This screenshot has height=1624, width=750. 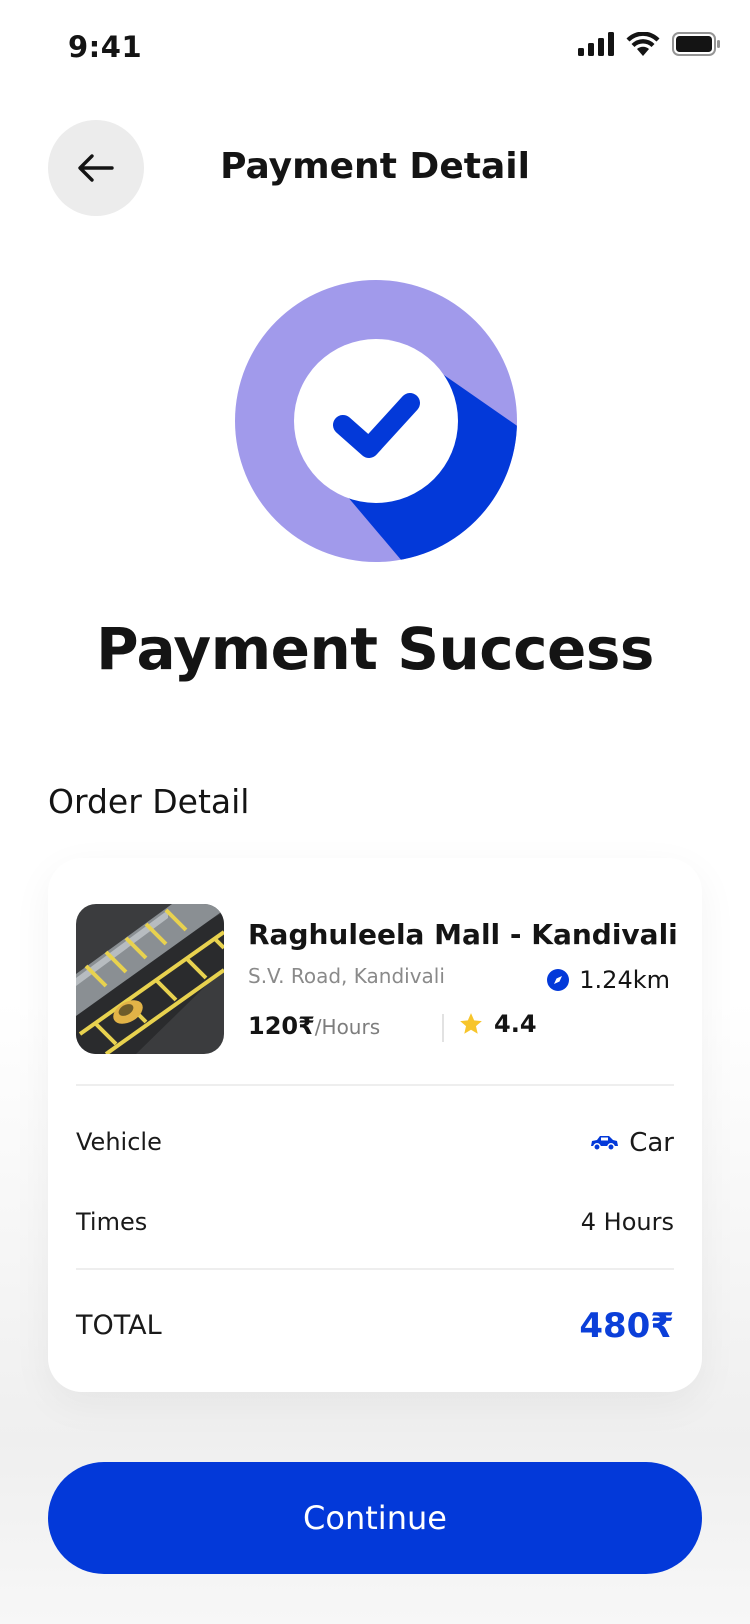 I want to click on continue-button: Continue, so click(x=375, y=1518).